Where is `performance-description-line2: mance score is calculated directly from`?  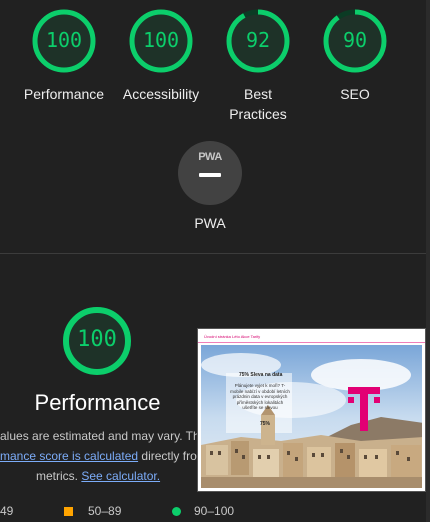
performance-description-line2: mance score is calculated directly from is located at coordinates (103, 456).